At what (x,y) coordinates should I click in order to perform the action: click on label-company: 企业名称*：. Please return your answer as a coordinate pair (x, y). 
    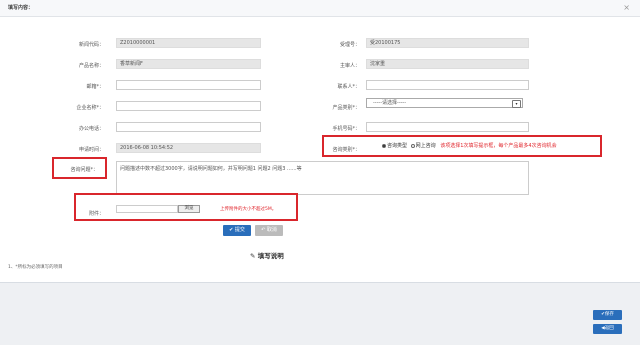
    Looking at the image, I should click on (90, 108).